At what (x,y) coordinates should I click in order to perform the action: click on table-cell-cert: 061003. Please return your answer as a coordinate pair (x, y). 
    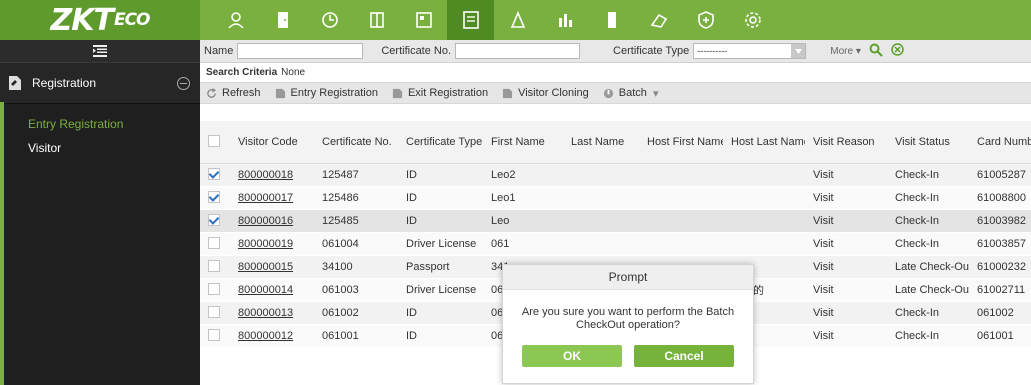
    Looking at the image, I should click on (356, 290).